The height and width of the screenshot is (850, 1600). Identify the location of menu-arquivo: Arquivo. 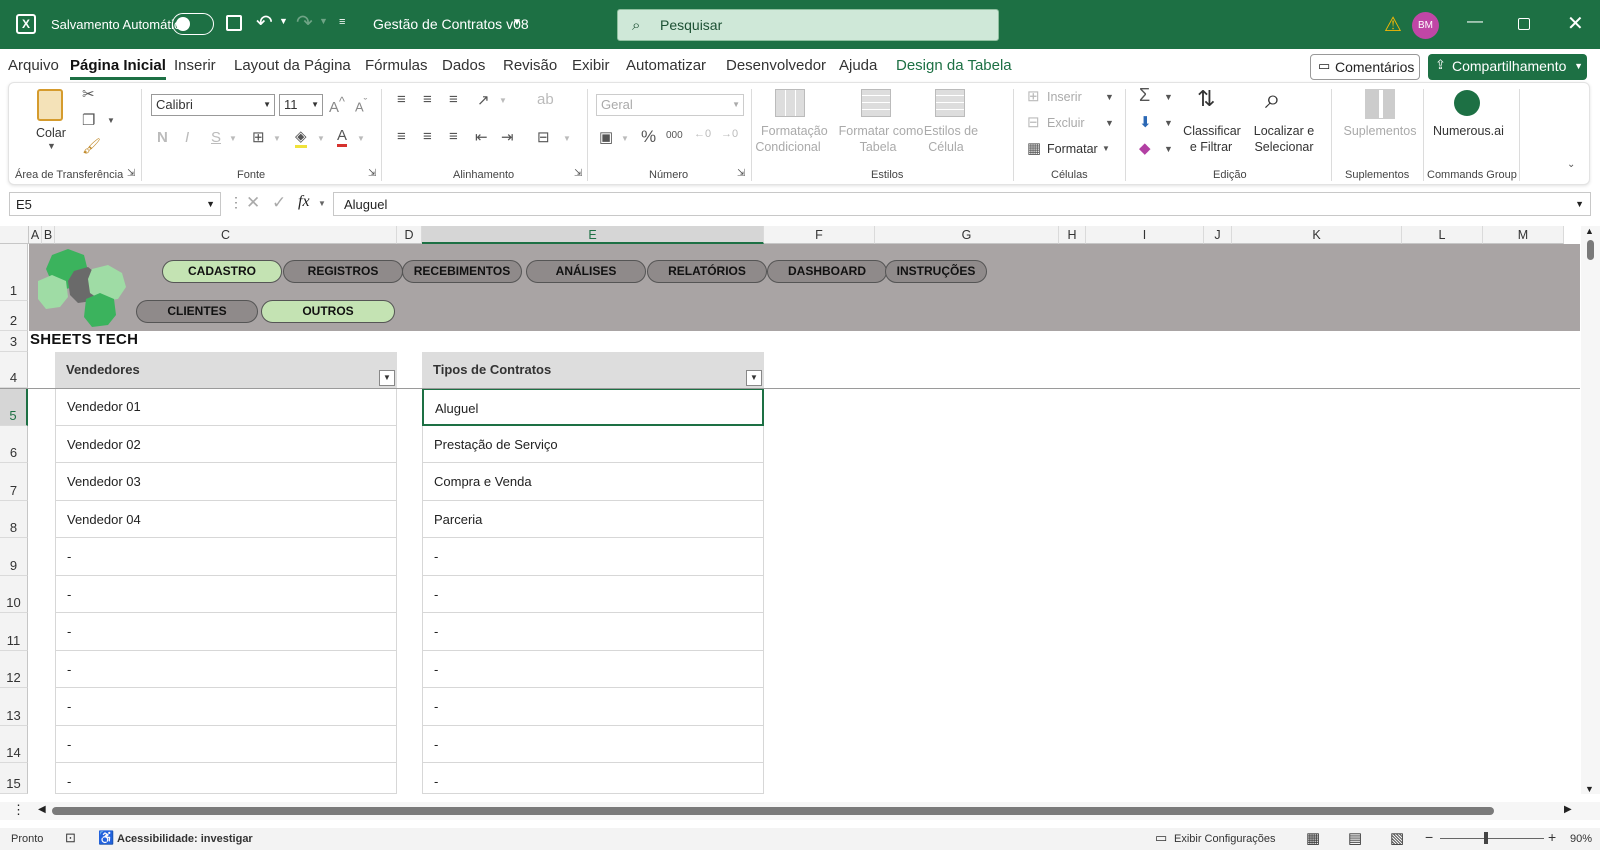
(33, 65).